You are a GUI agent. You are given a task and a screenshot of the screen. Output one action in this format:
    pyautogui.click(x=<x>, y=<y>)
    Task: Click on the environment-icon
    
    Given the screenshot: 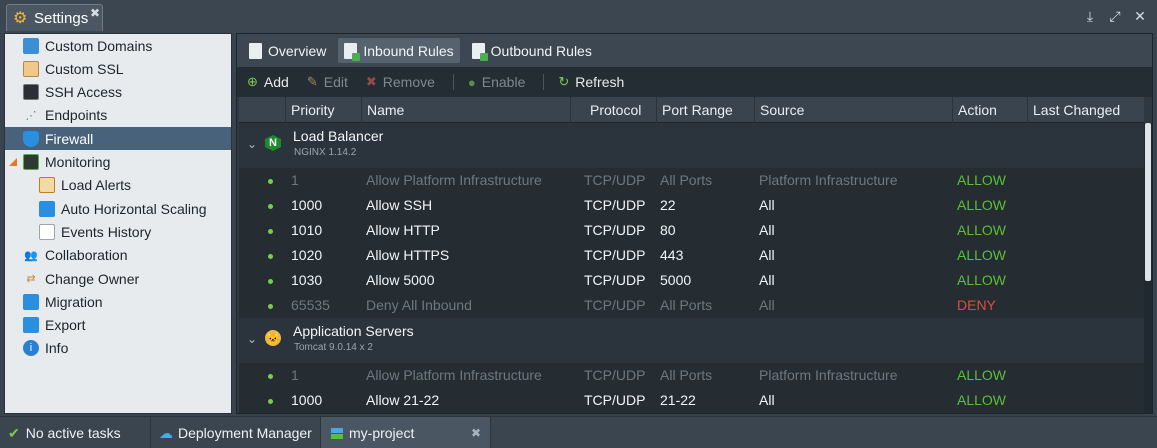 What is the action you would take?
    pyautogui.click(x=337, y=433)
    